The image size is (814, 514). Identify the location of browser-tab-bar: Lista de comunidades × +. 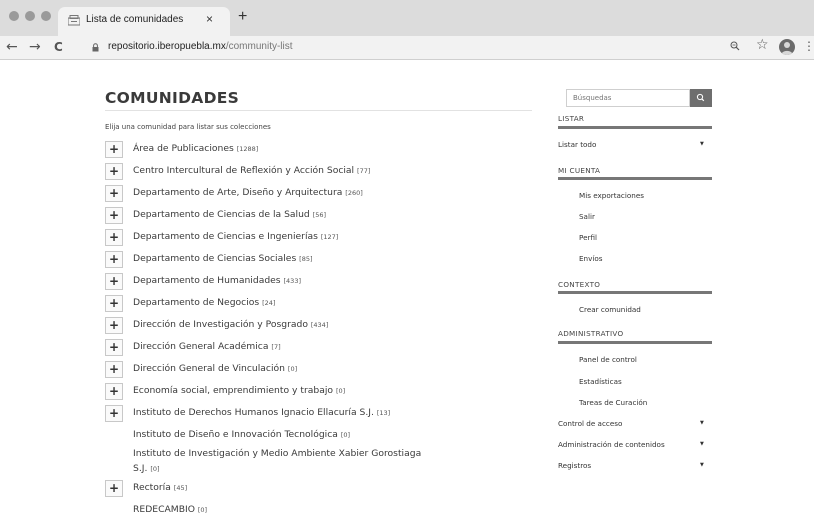
(407, 18).